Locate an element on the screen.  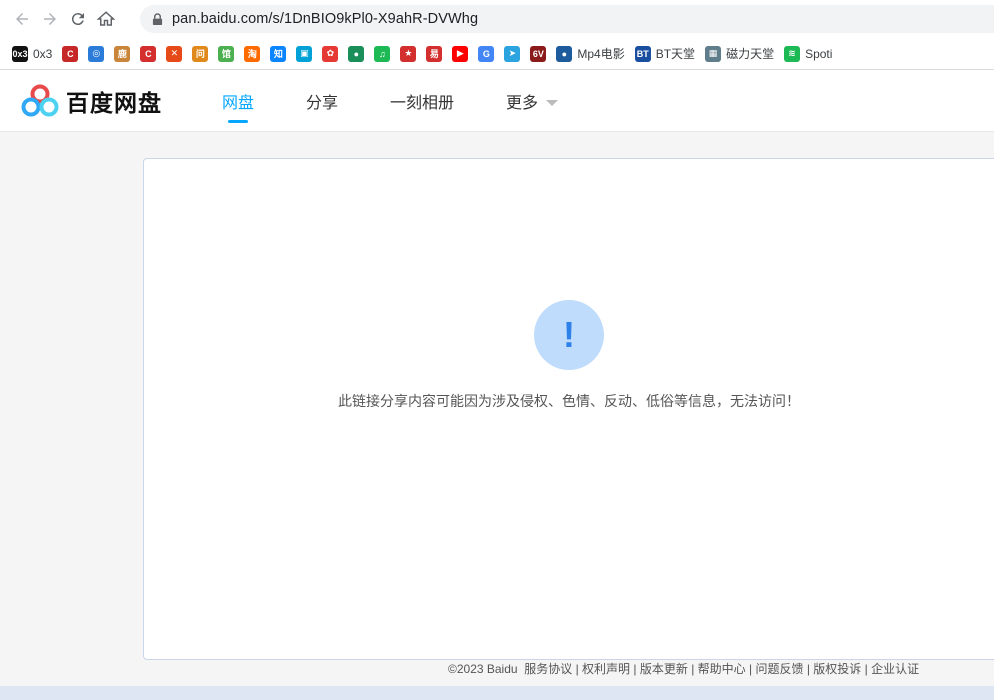
home-icon is located at coordinates (106, 18).